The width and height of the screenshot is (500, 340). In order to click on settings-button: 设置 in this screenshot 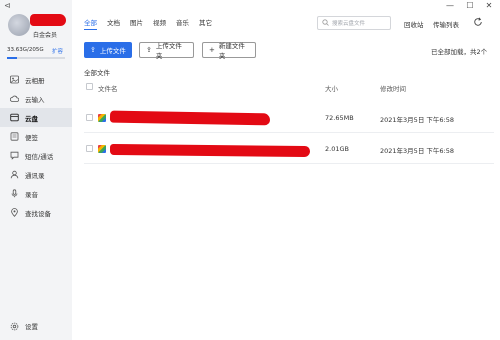, I will do `click(36, 326)`.